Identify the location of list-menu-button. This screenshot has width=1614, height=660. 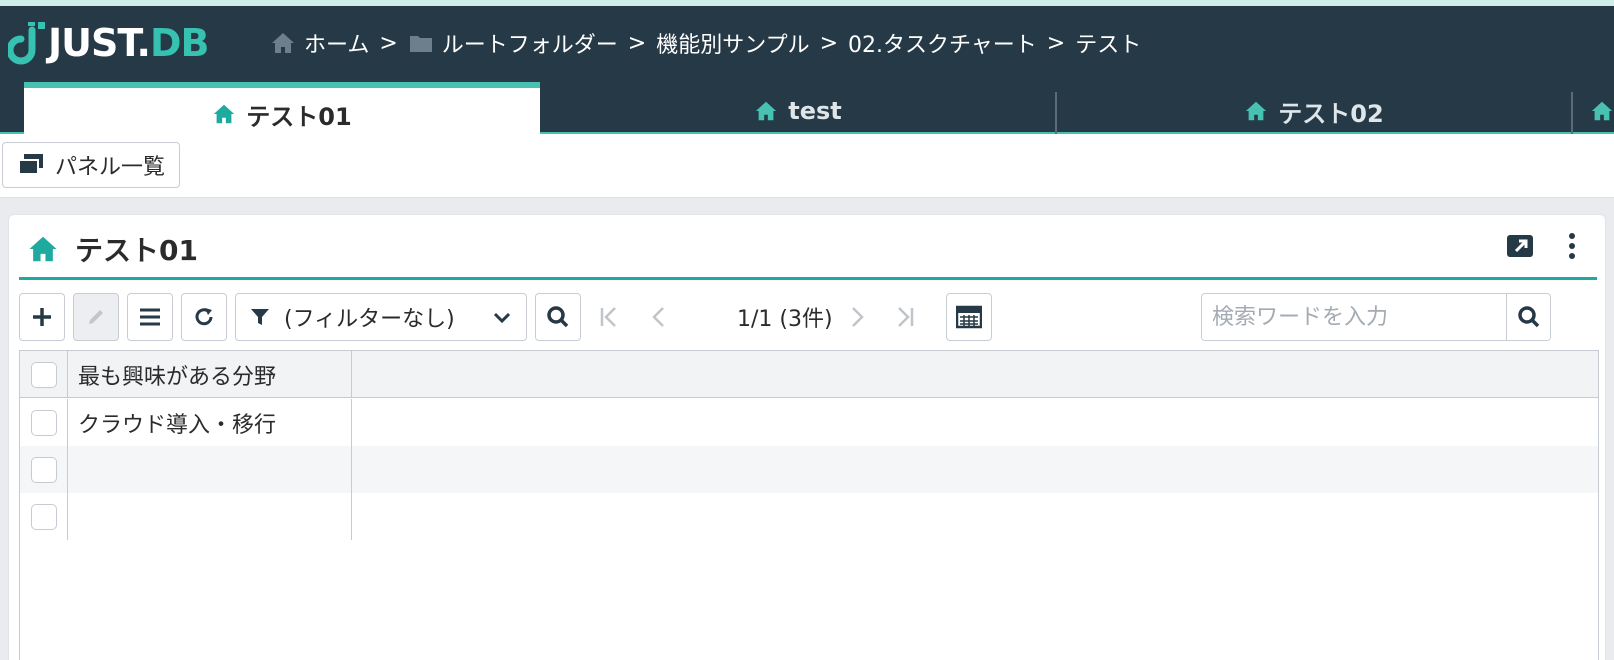
(150, 317).